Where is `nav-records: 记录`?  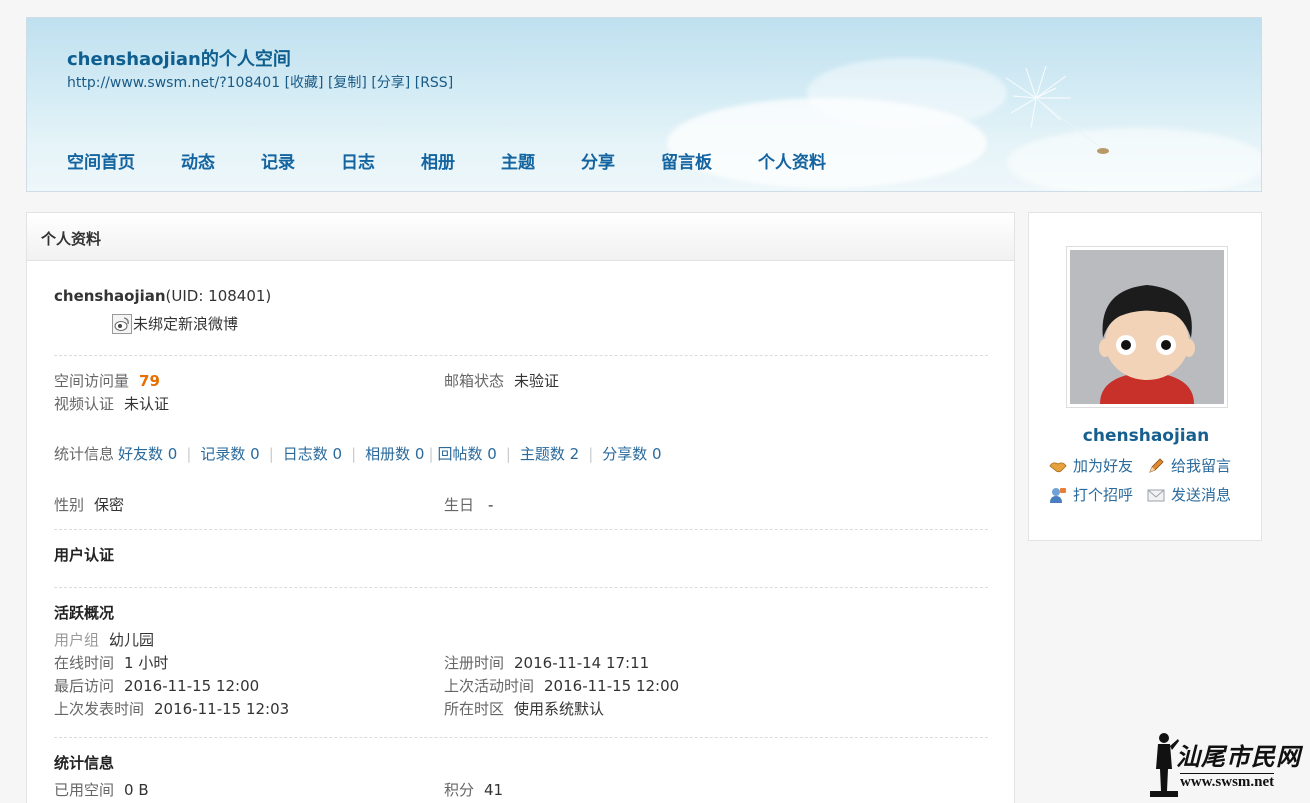
nav-records: 记录 is located at coordinates (278, 160).